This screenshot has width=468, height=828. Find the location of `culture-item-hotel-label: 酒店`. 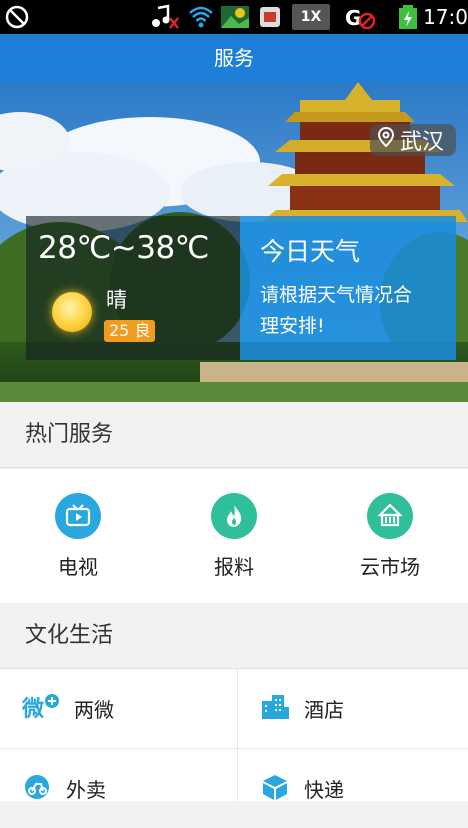

culture-item-hotel-label: 酒店 is located at coordinates (324, 710).